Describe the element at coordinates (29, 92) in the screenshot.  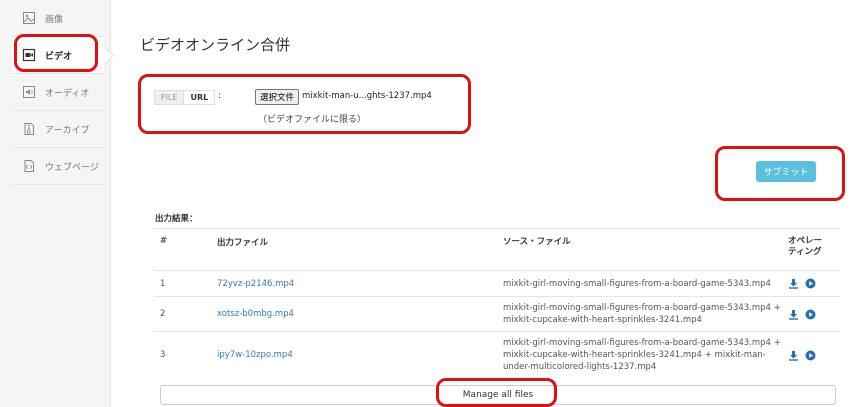
I see `audio-icon` at that location.